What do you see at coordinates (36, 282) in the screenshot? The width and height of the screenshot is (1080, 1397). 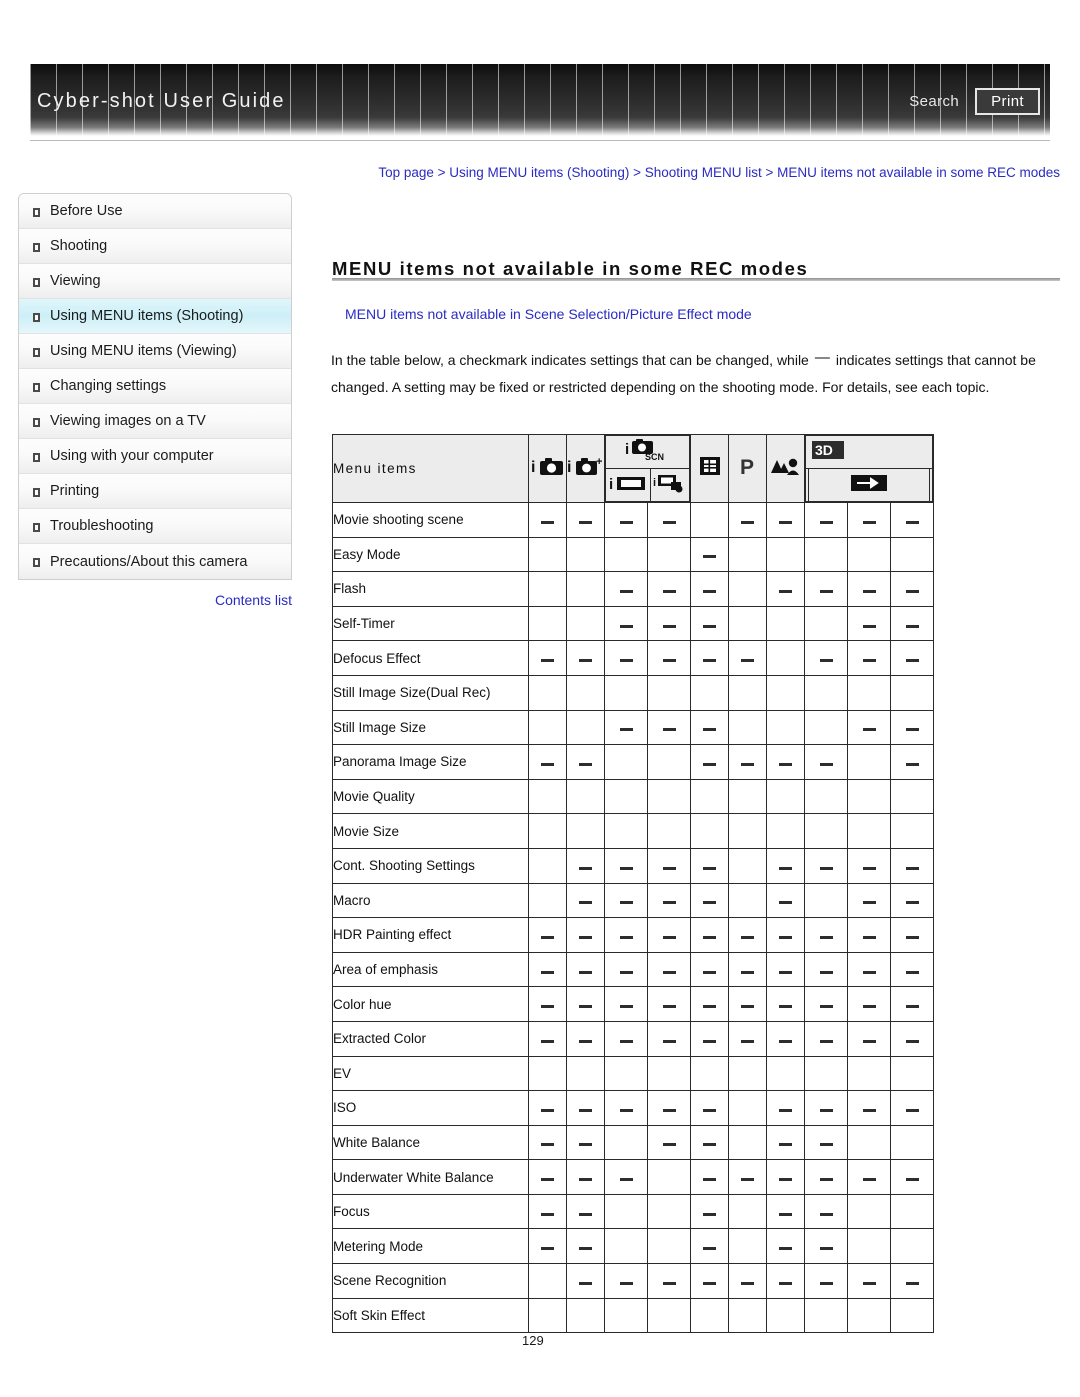 I see `bullet-icon` at bounding box center [36, 282].